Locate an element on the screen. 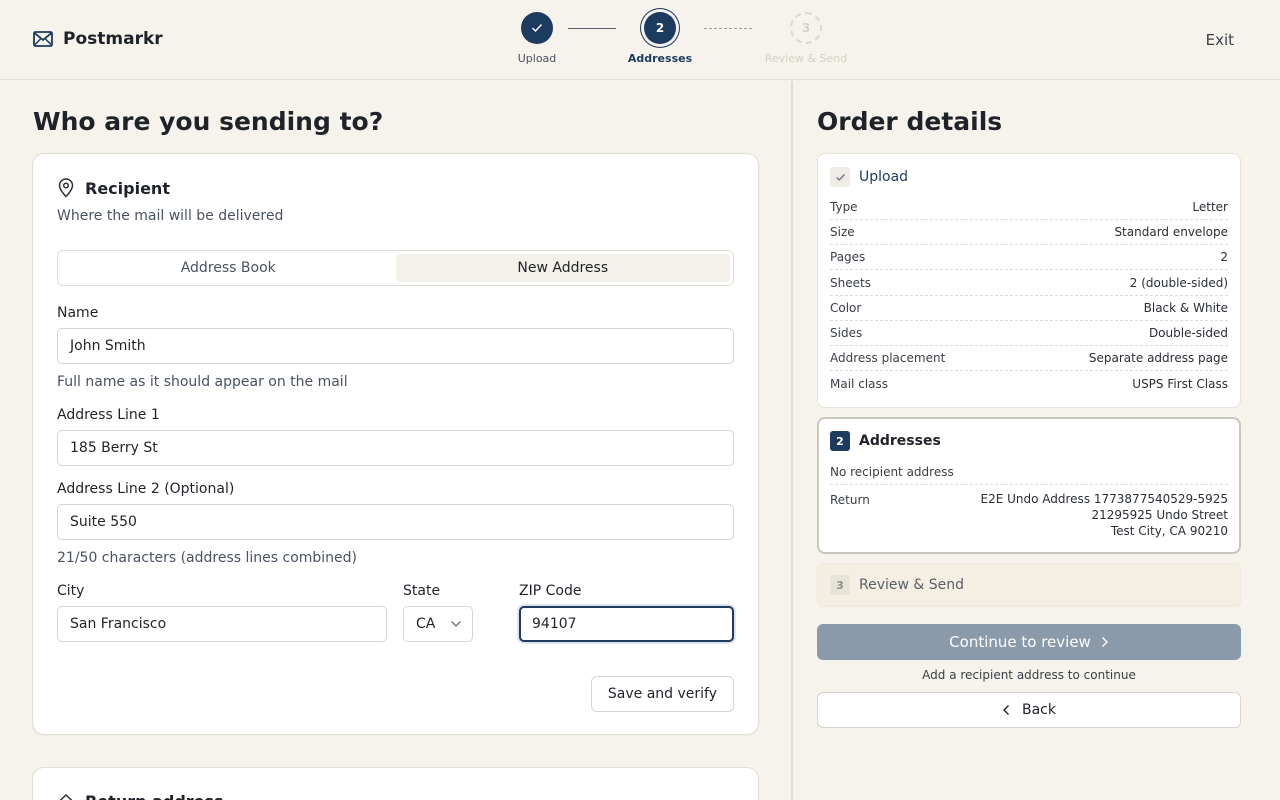 This screenshot has height=800, width=1280. detail-row: Pages 2 is located at coordinates (1029, 257).